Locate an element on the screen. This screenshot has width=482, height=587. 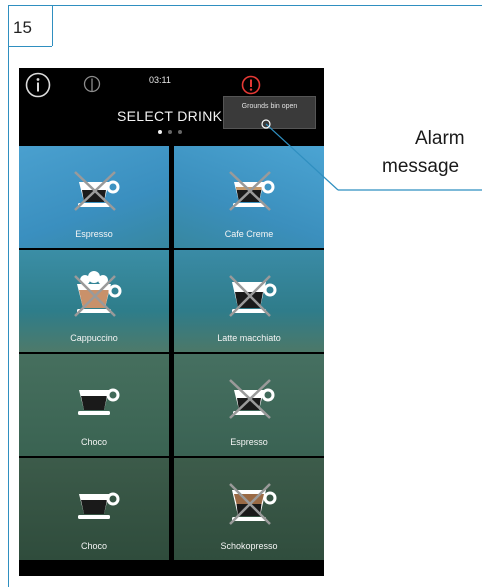
callout-text-line-2: message is located at coordinates (421, 166).